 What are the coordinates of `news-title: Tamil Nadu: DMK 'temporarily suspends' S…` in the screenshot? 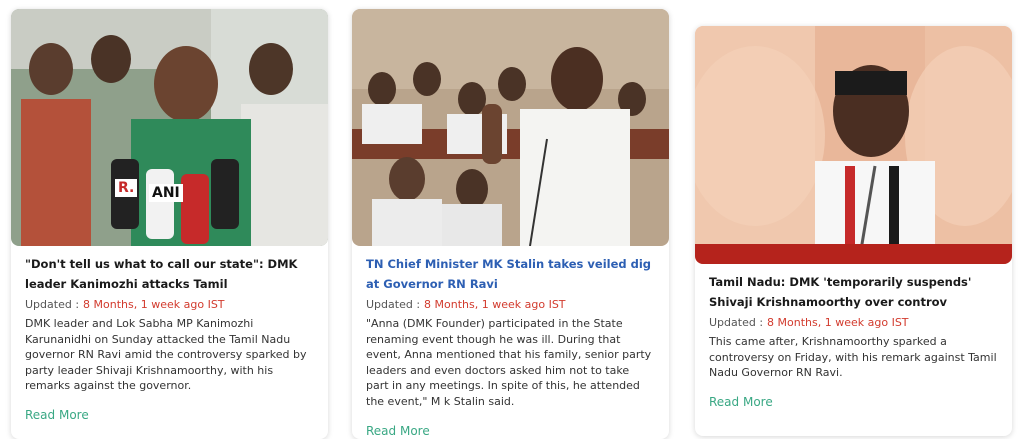 It's located at (853, 292).